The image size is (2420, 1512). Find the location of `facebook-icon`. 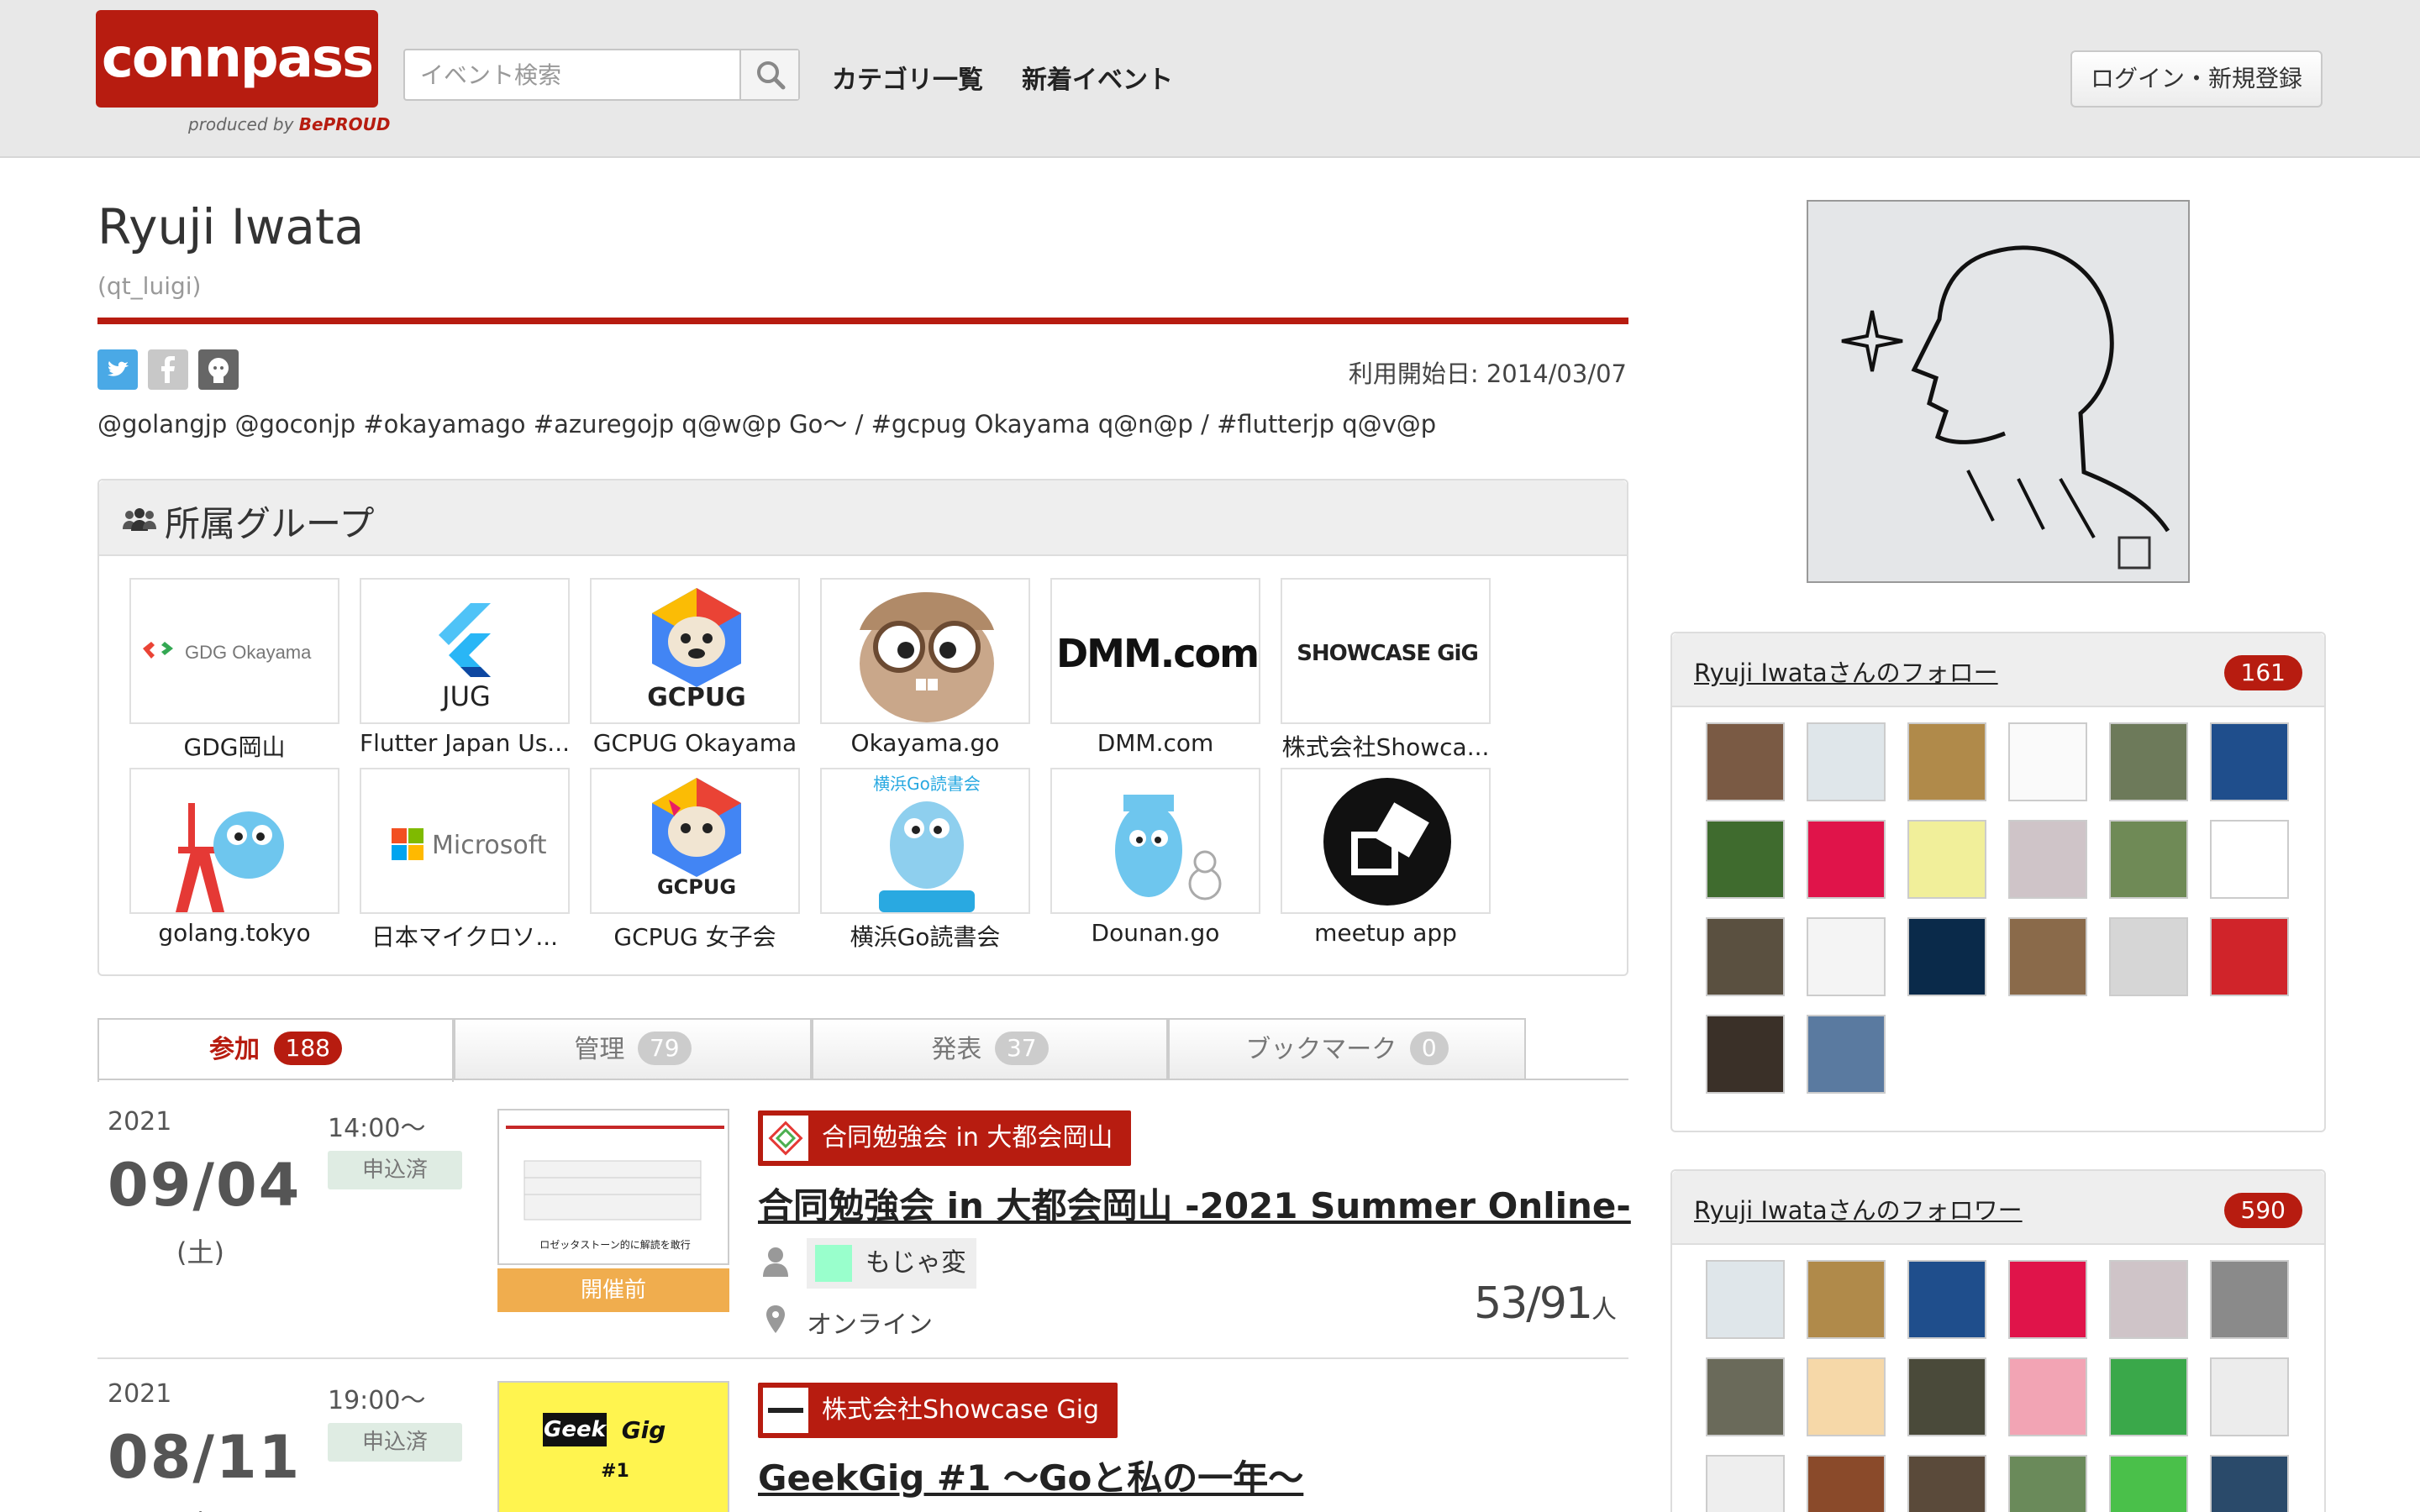

facebook-icon is located at coordinates (168, 369).